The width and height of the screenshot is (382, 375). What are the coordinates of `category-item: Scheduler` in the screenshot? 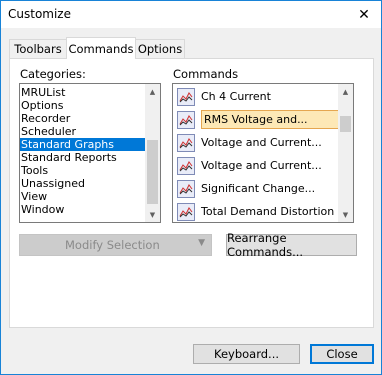 It's located at (90, 131).